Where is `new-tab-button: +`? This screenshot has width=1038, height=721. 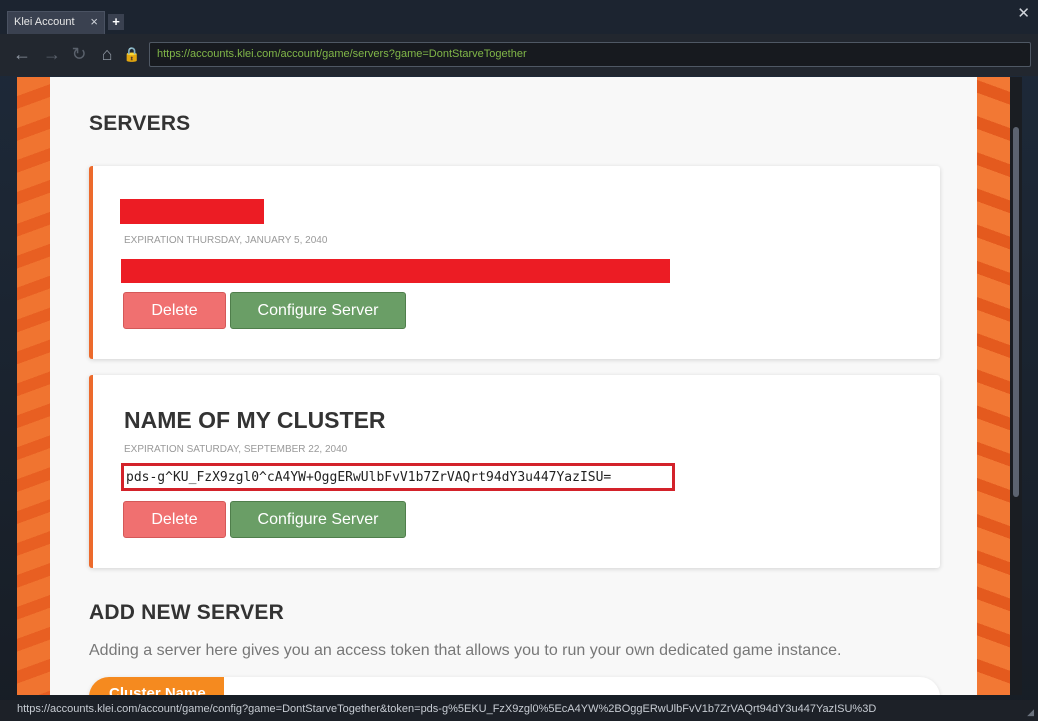
new-tab-button: + is located at coordinates (116, 22).